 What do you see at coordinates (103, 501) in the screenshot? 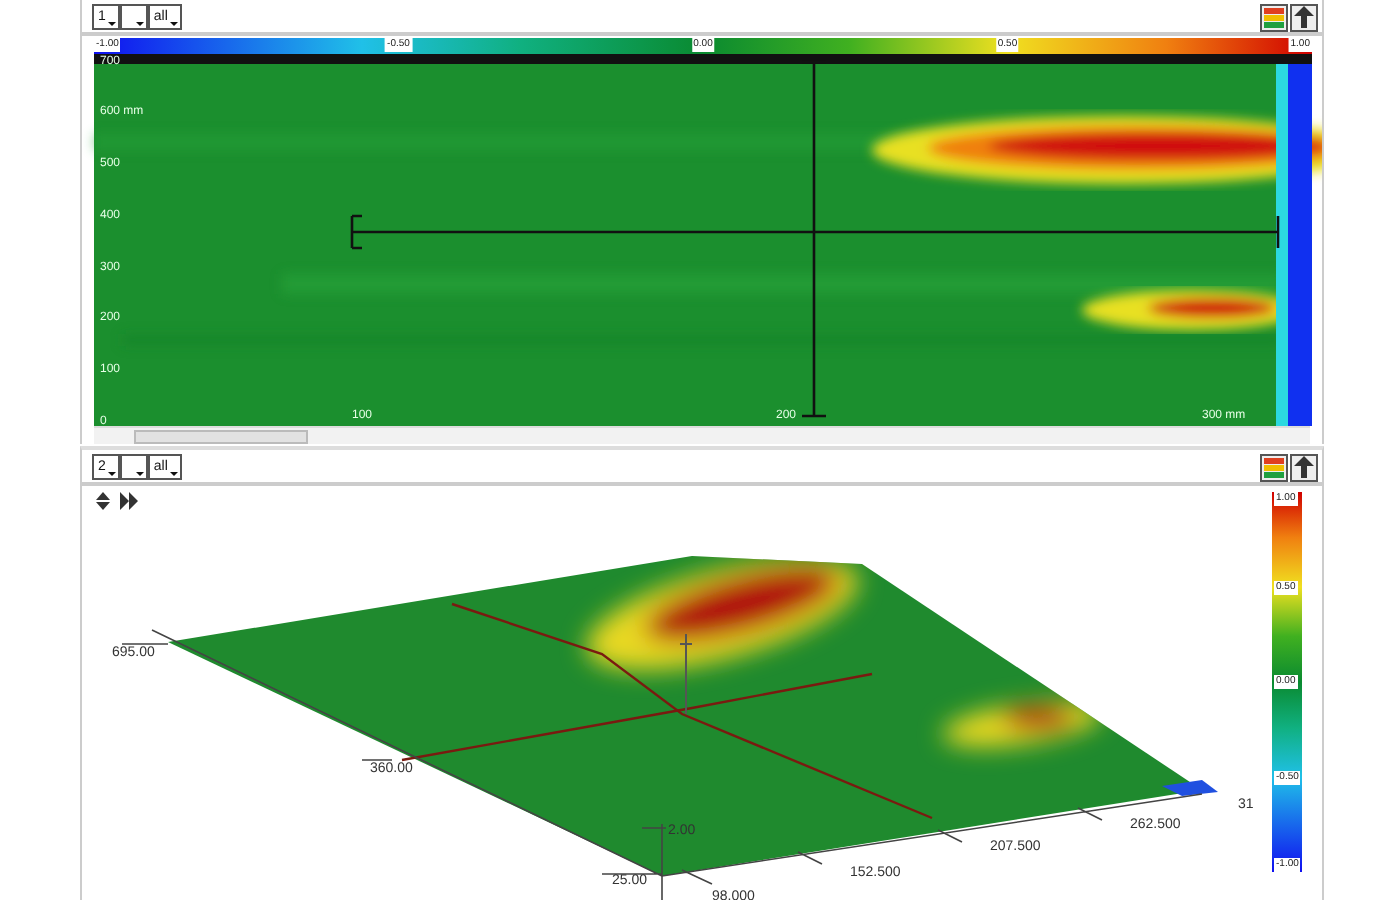
I see `rotate-icon` at bounding box center [103, 501].